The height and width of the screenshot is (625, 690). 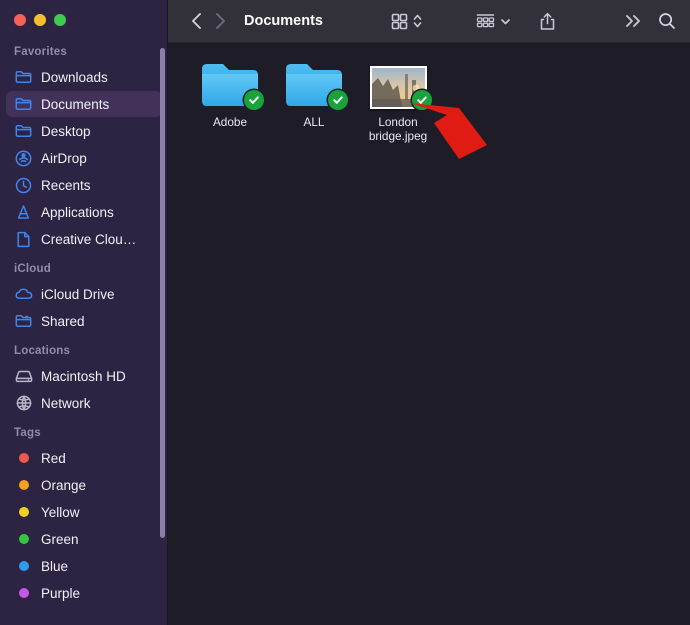 What do you see at coordinates (23, 158) in the screenshot?
I see `airdrop-icon` at bounding box center [23, 158].